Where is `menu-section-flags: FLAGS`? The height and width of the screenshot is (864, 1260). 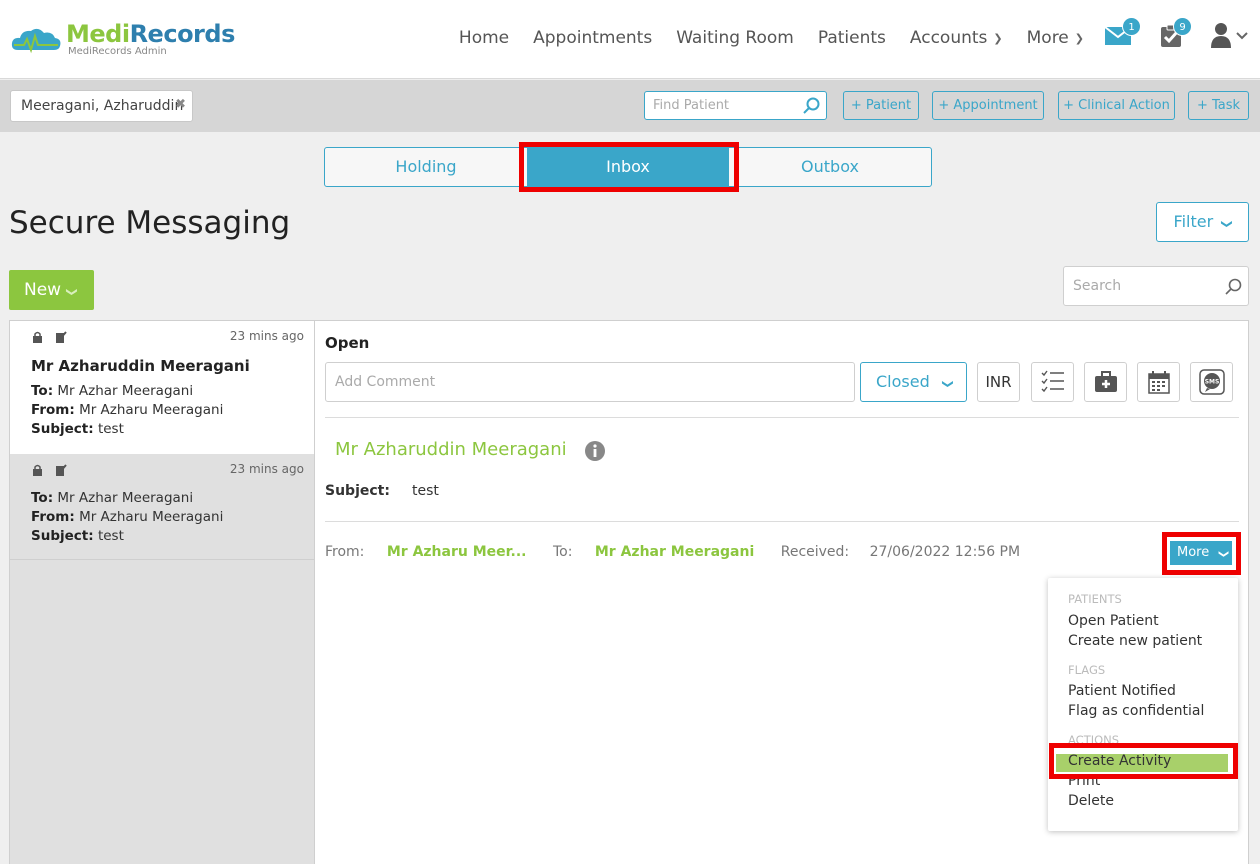 menu-section-flags: FLAGS is located at coordinates (1087, 670).